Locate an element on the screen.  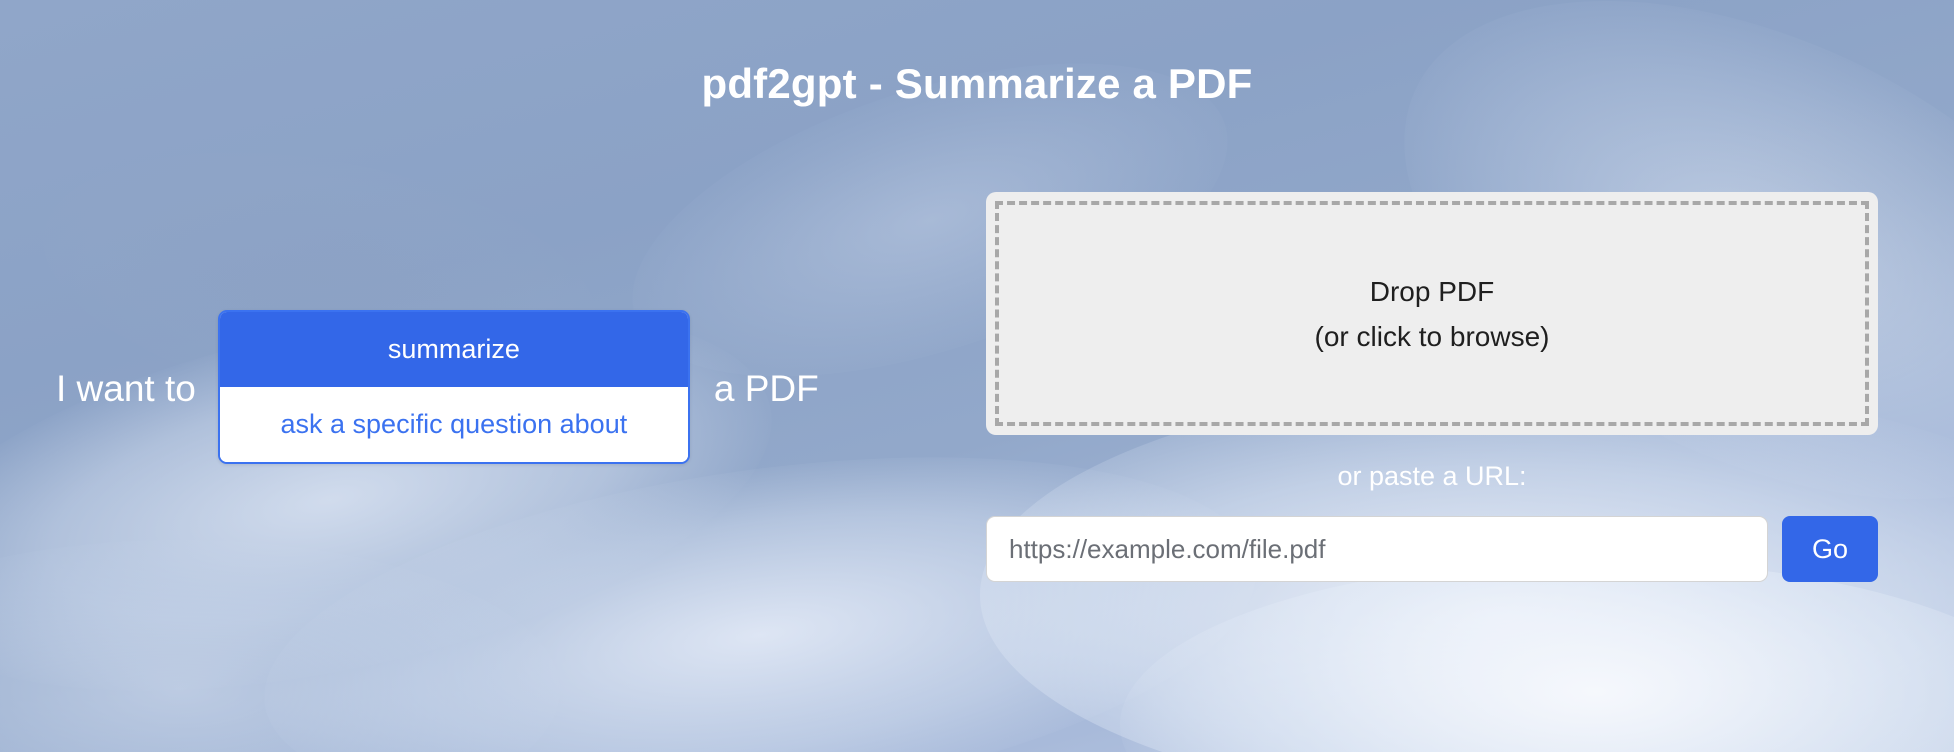
sentence-suffix-label: a PDF is located at coordinates (766, 388).